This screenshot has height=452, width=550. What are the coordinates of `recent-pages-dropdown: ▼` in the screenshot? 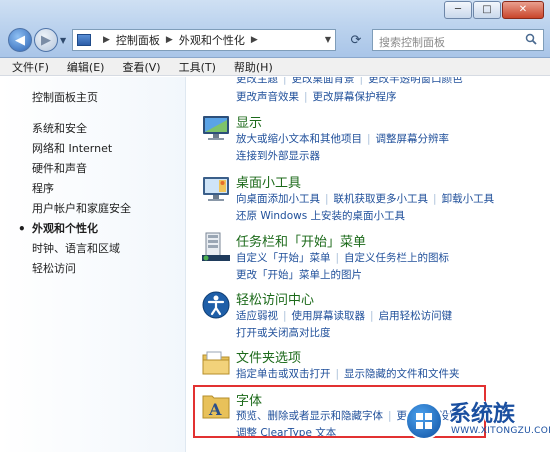 It's located at (63, 40).